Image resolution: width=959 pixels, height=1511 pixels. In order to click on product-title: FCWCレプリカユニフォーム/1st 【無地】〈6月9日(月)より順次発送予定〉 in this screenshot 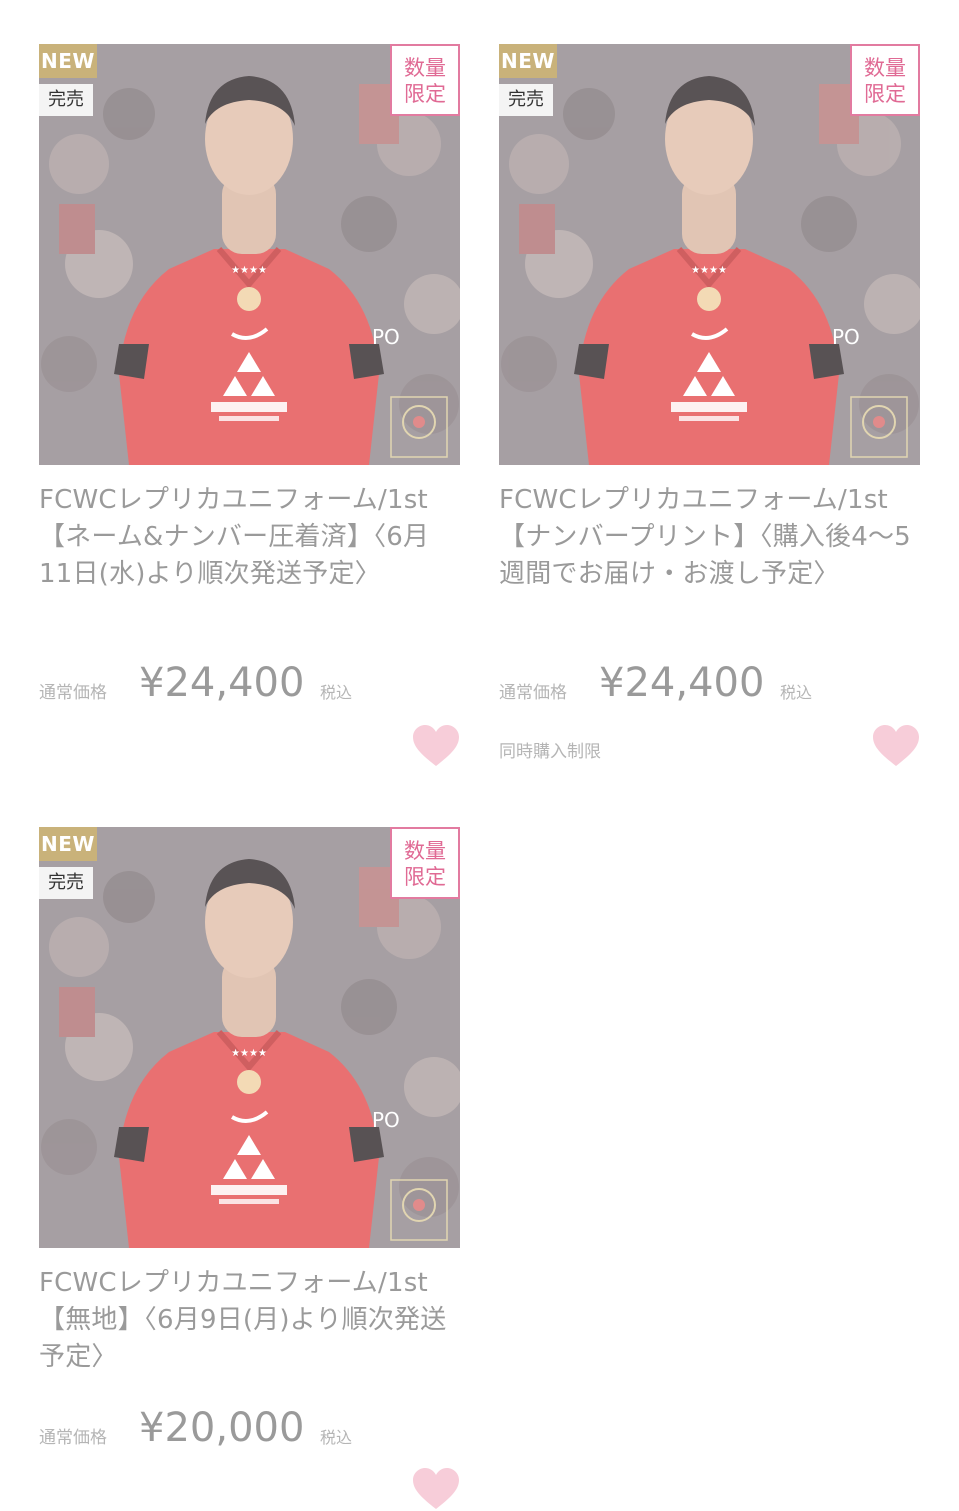, I will do `click(249, 1320)`.